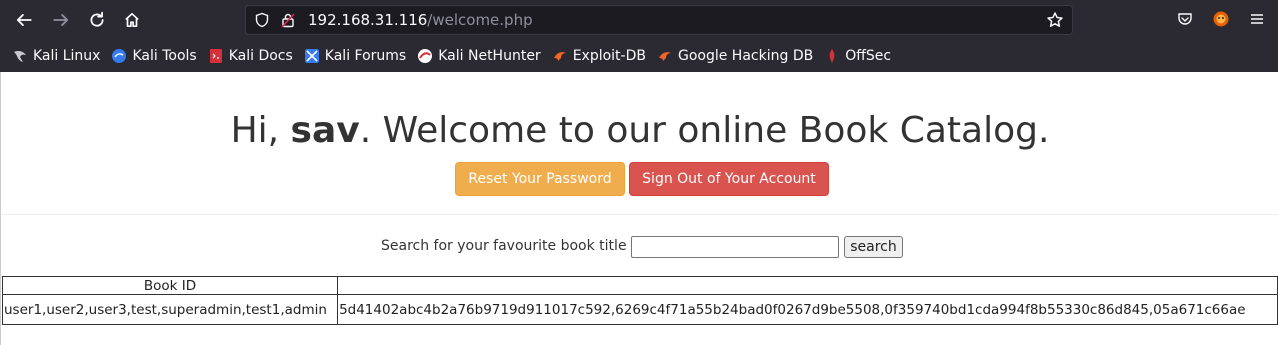  What do you see at coordinates (704, 130) in the screenshot?
I see `greeting-suffix: . Welcome to our online Book Catalog.` at bounding box center [704, 130].